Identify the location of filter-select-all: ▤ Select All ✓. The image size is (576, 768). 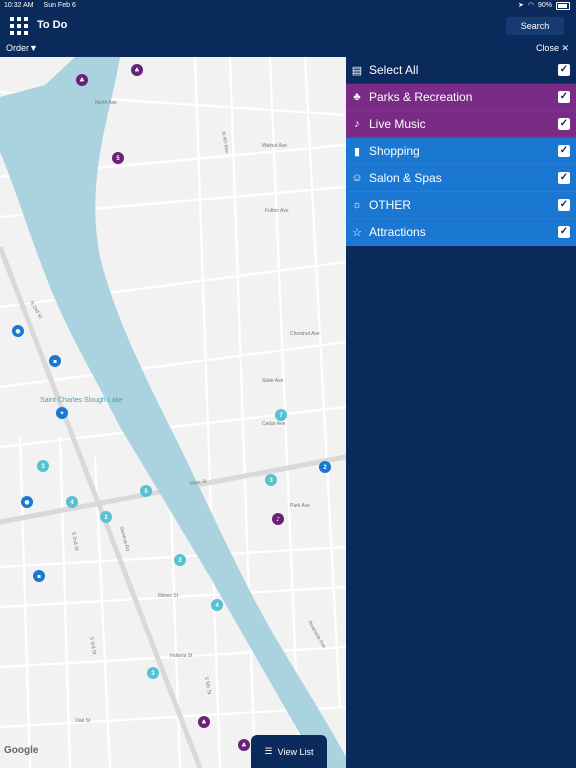
(461, 70).